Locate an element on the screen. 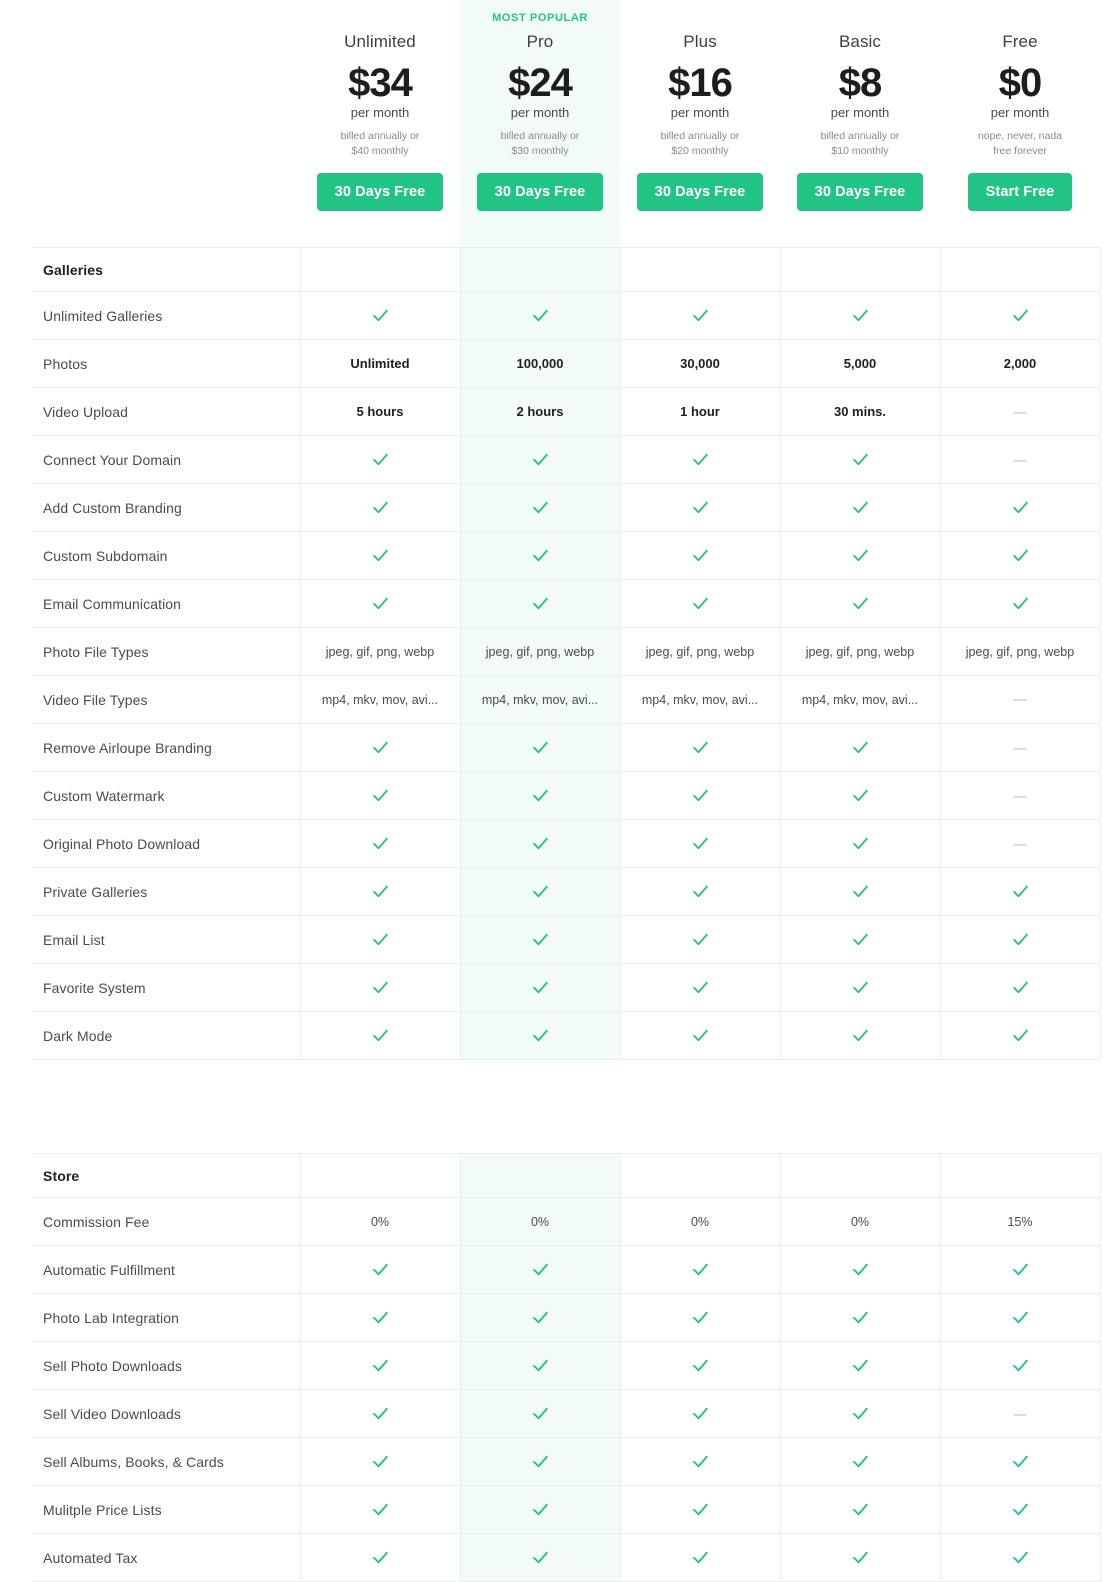  table-row: Photo Lab Integration is located at coordinates (566, 1317).